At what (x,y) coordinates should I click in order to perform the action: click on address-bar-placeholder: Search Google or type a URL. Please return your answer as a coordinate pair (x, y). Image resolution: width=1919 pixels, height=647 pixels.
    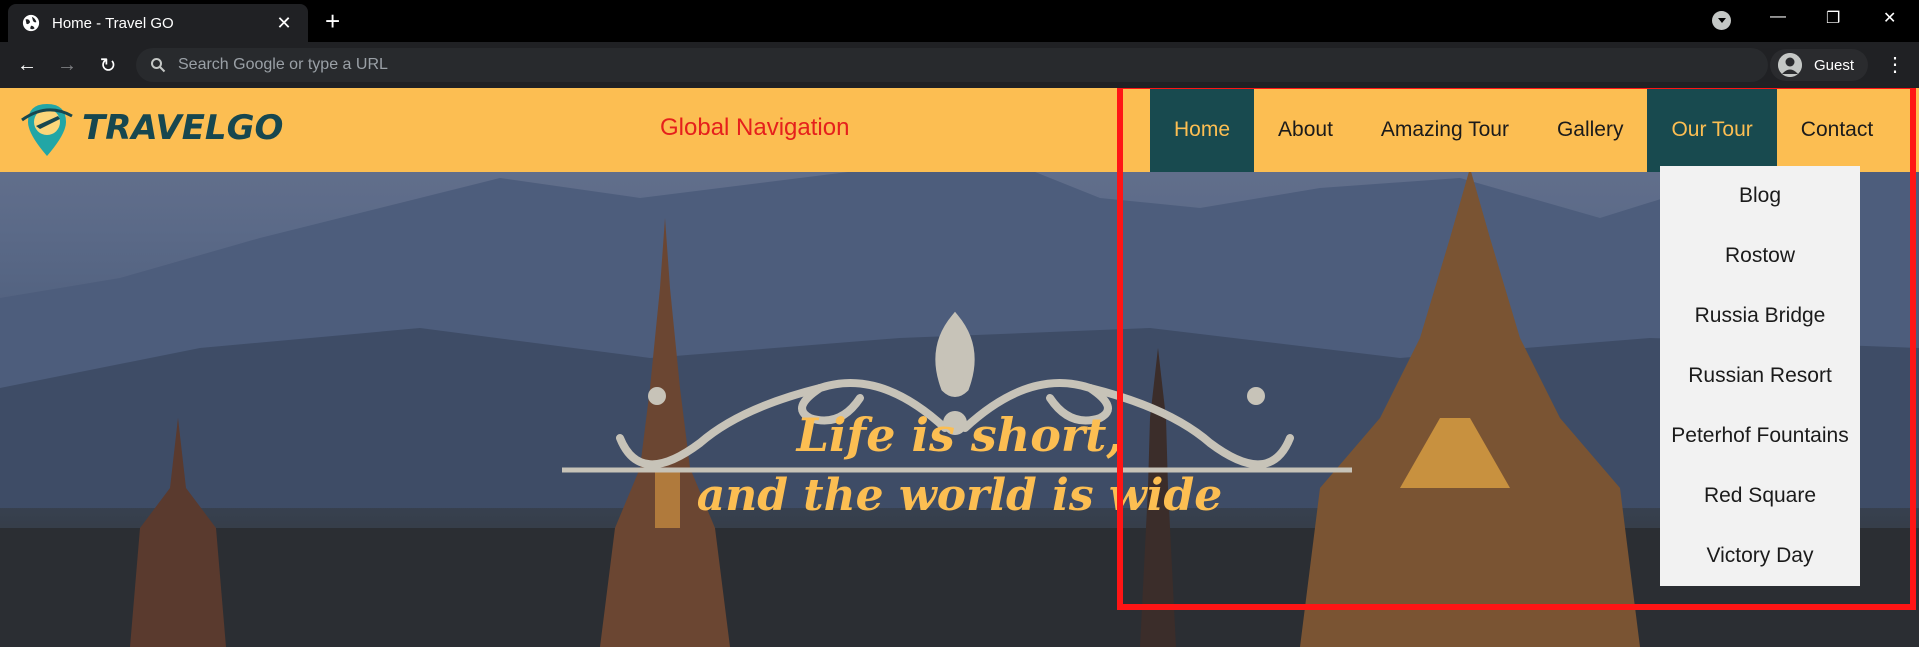
    Looking at the image, I should click on (283, 64).